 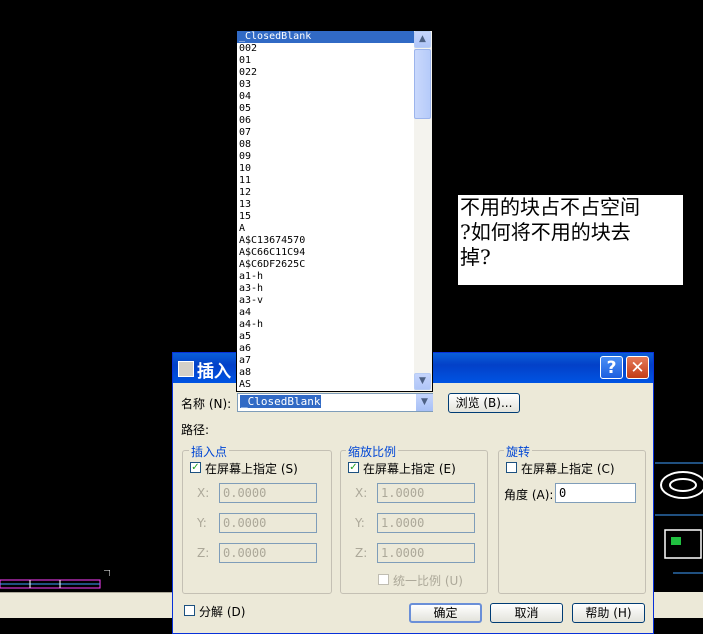 I want to click on dropdown-item: a3-h, so click(x=334, y=289).